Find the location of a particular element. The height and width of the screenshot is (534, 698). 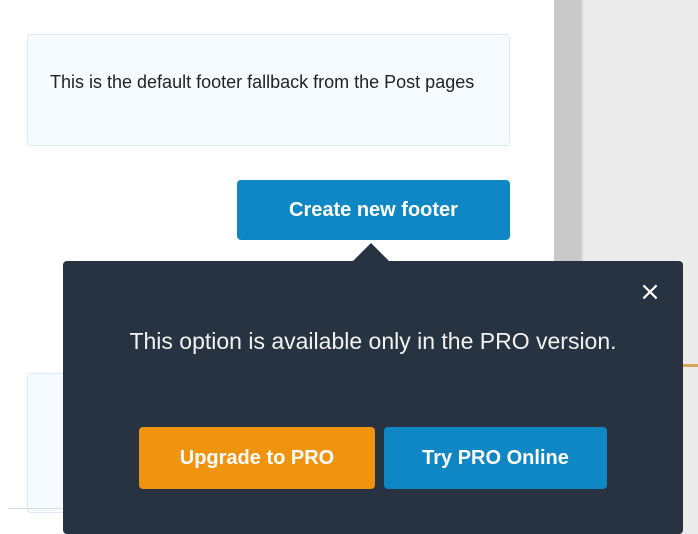

upgrade-to-pro-button: Upgrade to PRO is located at coordinates (257, 458).